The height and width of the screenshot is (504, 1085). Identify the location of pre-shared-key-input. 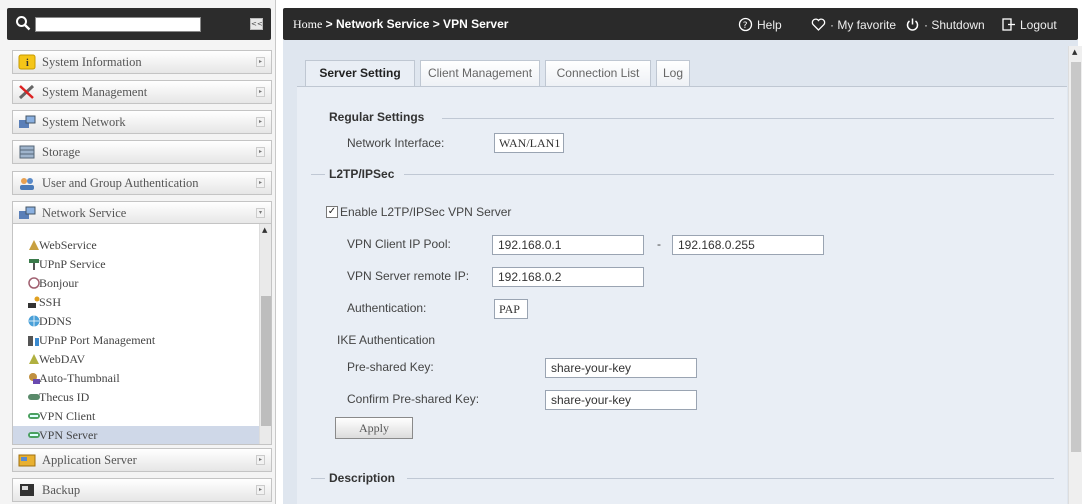
(621, 368).